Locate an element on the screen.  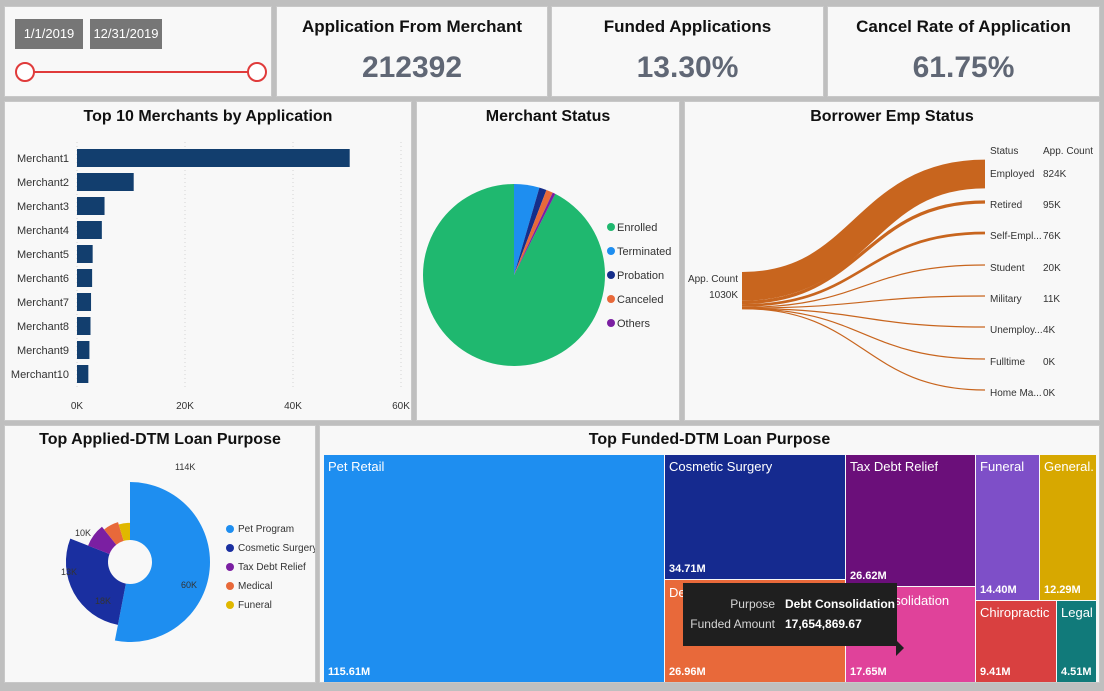
sankey-target-label: Retired is located at coordinates (1006, 205).